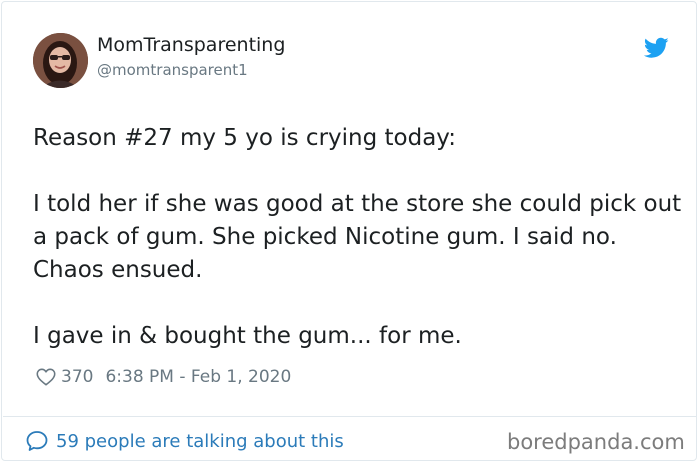 This screenshot has width=700, height=464. Describe the element at coordinates (247, 336) in the screenshot. I see `tweet-paragraph: I gave in & bought the gum... for me.` at that location.